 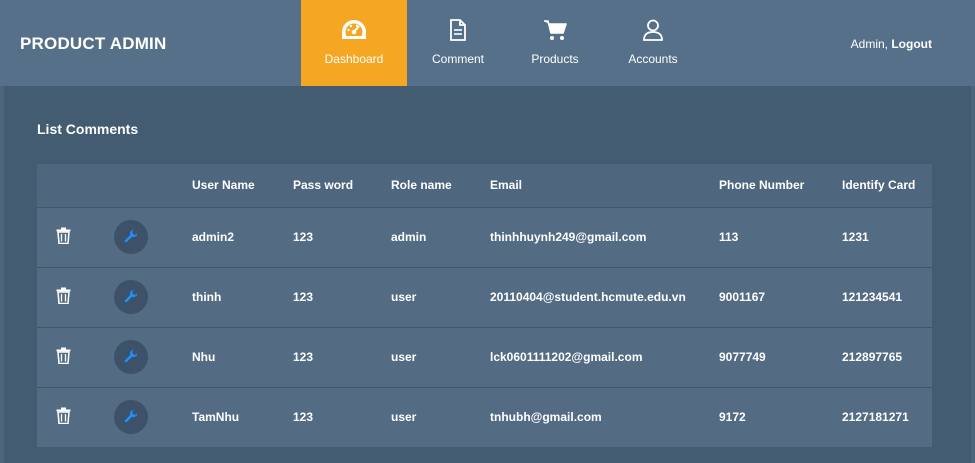 I want to click on cell-user-name: admin2, so click(x=213, y=237).